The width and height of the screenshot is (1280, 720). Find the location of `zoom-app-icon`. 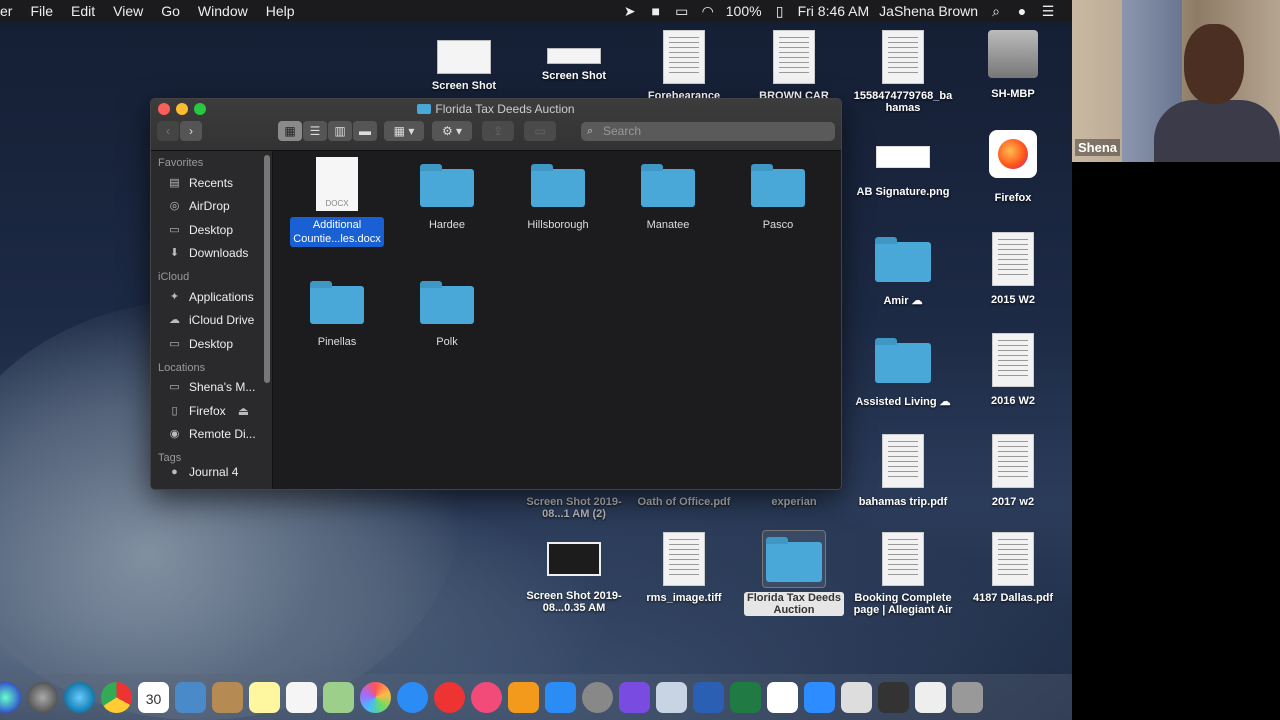

zoom-app-icon is located at coordinates (819, 697).